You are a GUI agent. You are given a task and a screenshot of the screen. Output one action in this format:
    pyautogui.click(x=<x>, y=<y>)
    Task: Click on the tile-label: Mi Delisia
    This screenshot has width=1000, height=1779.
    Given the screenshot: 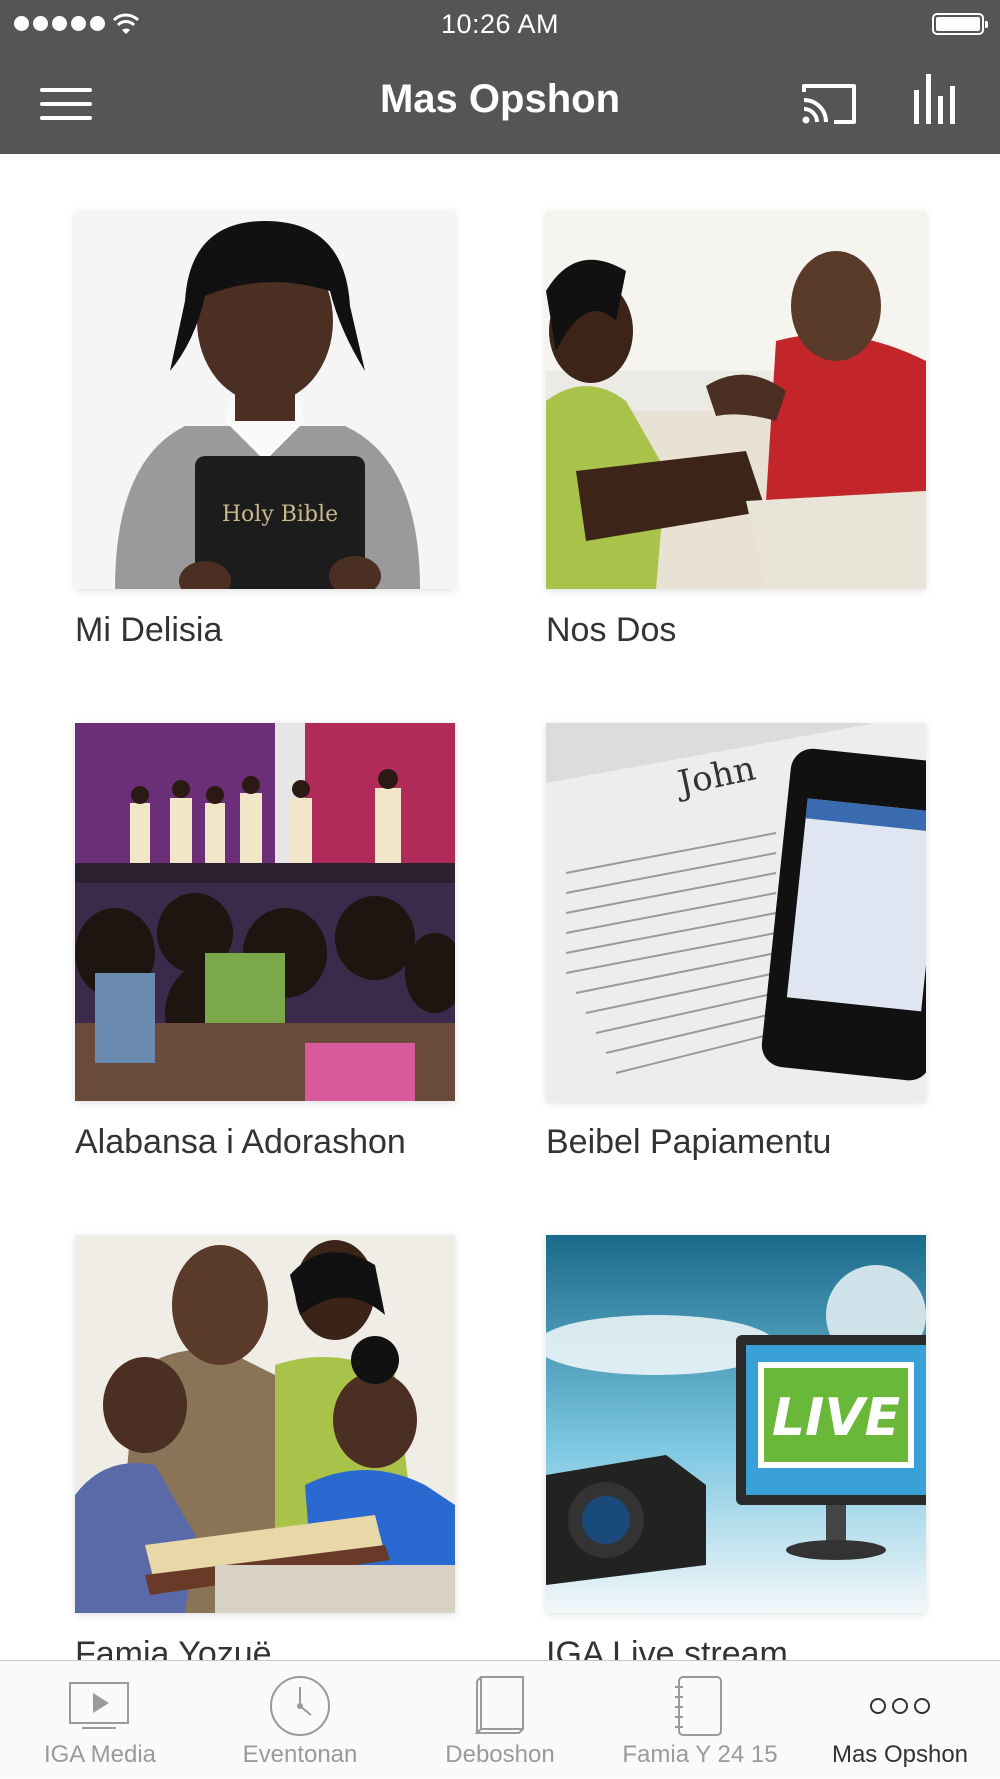 What is the action you would take?
    pyautogui.click(x=149, y=630)
    